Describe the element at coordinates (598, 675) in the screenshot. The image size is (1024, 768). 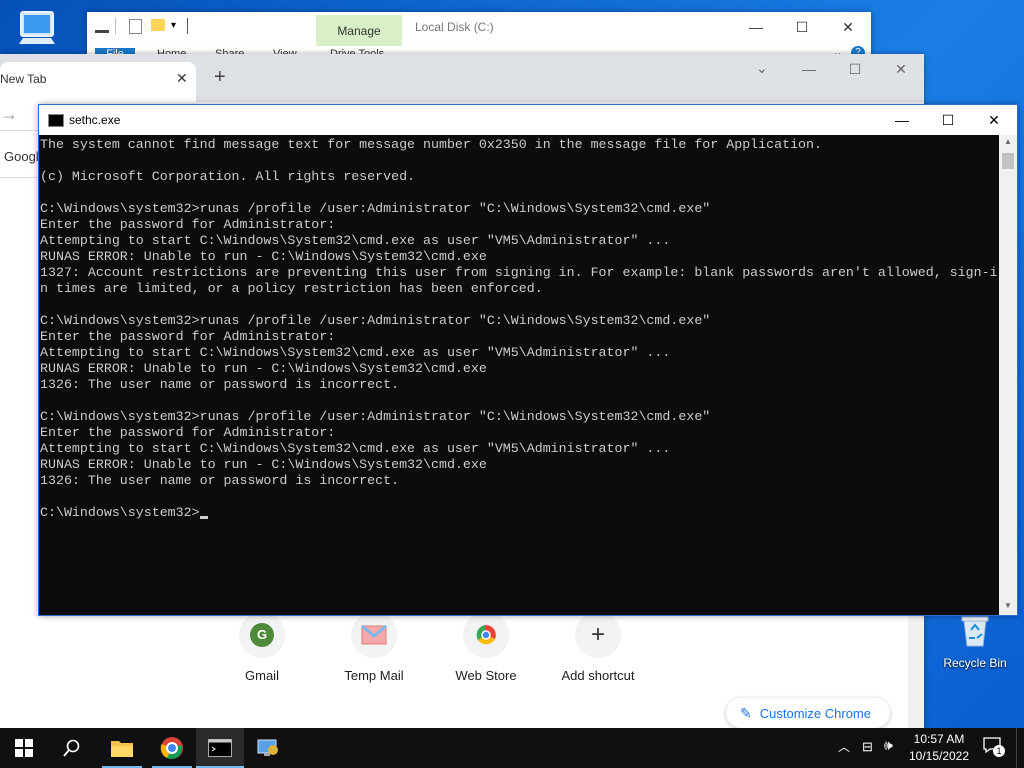
I see `shortcut-label: Add shortcut` at that location.